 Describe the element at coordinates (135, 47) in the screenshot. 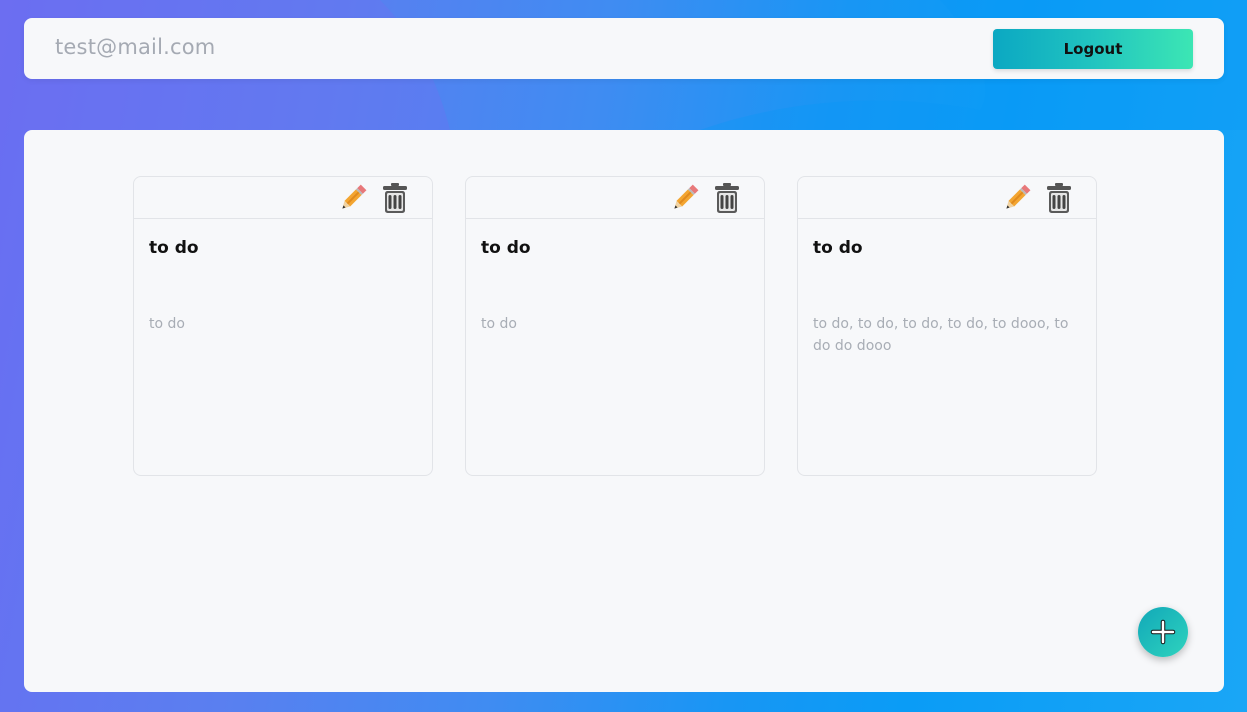

I see `user-email: test@mail.com` at that location.